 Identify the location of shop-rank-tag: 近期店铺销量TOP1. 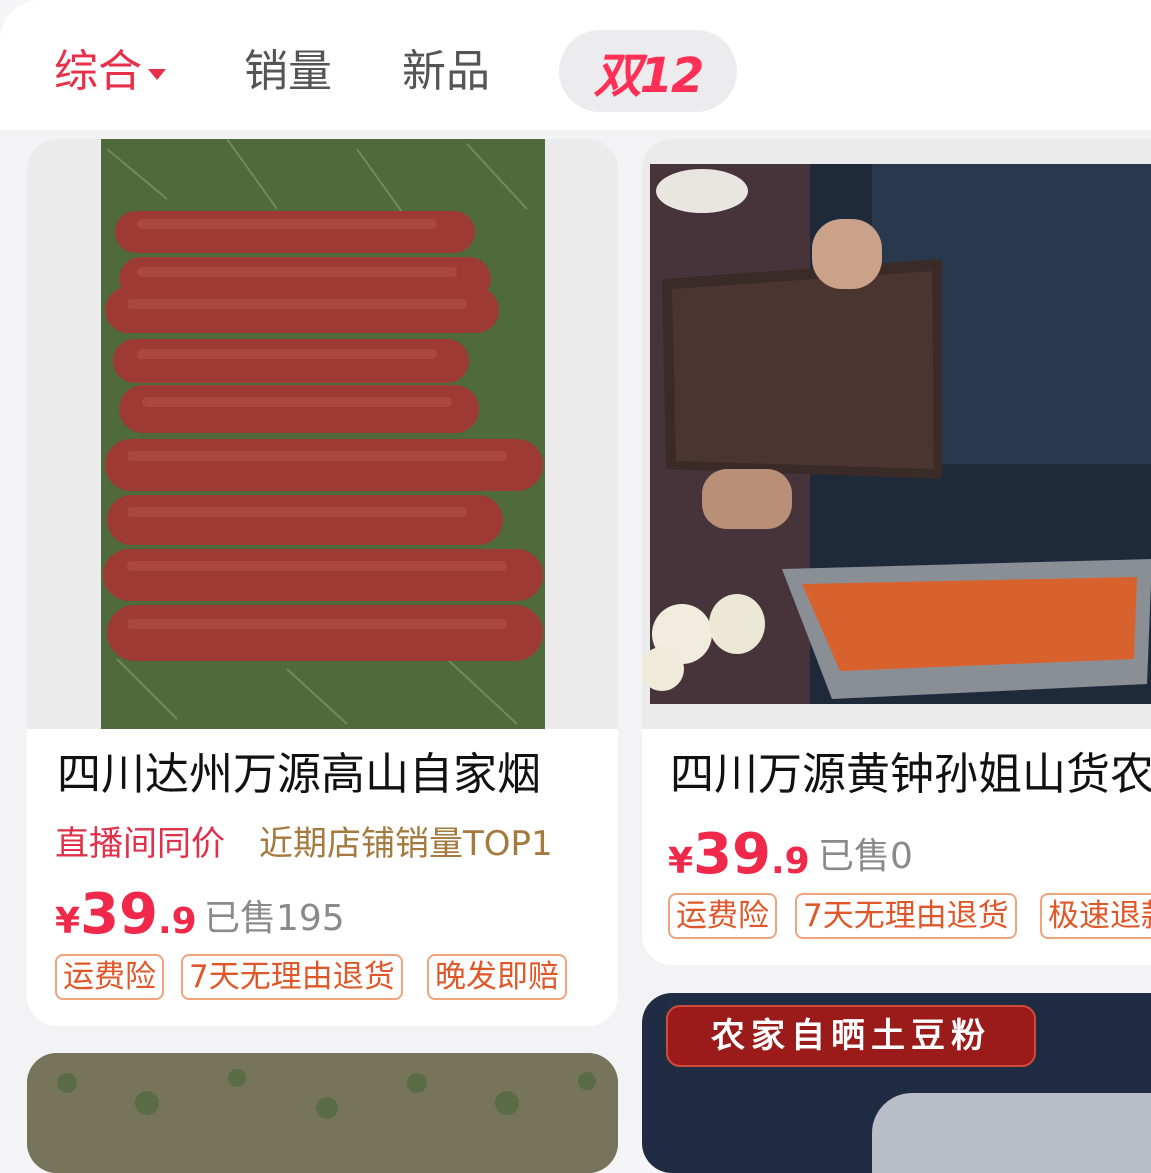
(406, 844).